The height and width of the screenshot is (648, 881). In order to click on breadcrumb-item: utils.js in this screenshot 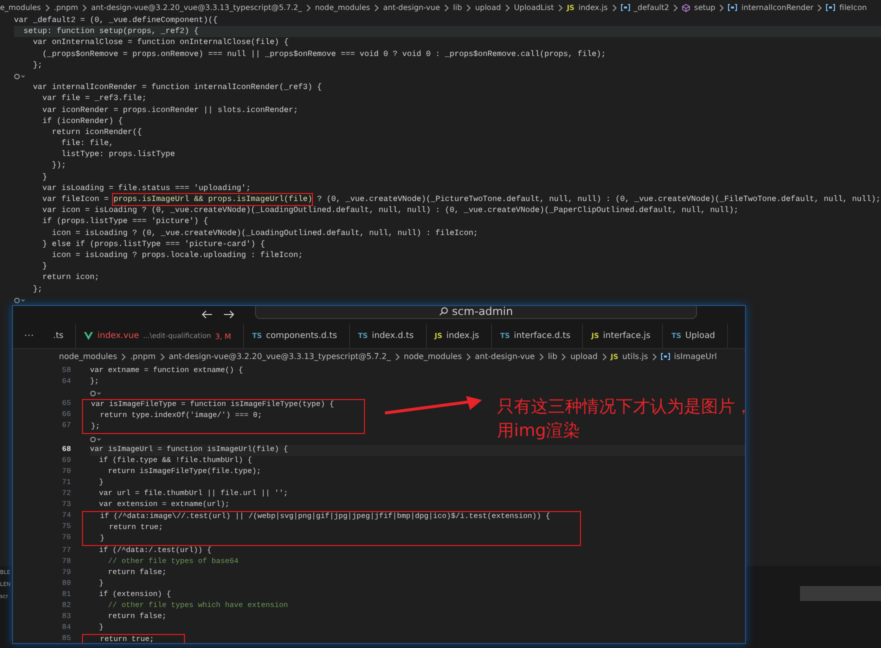, I will do `click(635, 356)`.